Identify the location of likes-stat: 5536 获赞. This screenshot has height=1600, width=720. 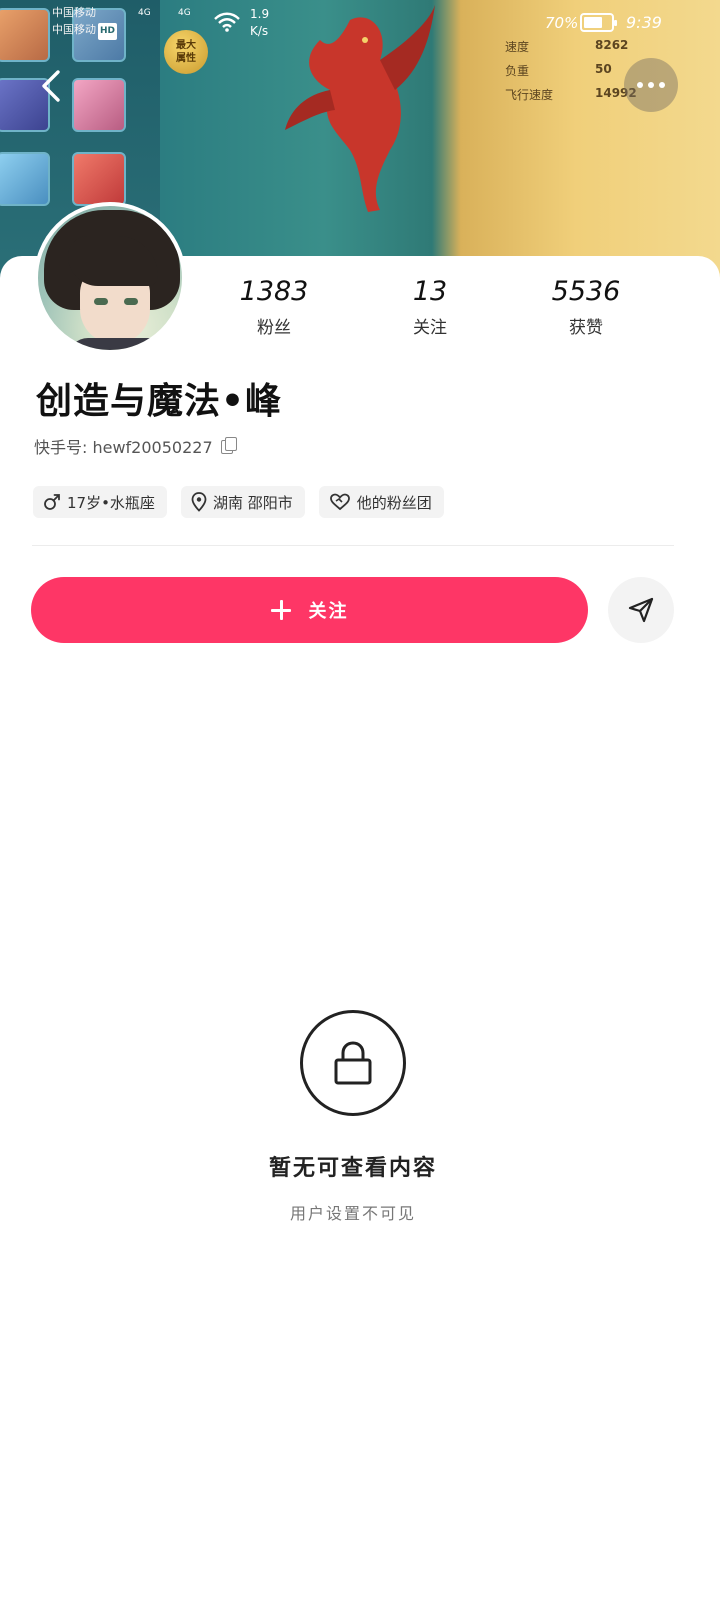
(586, 306).